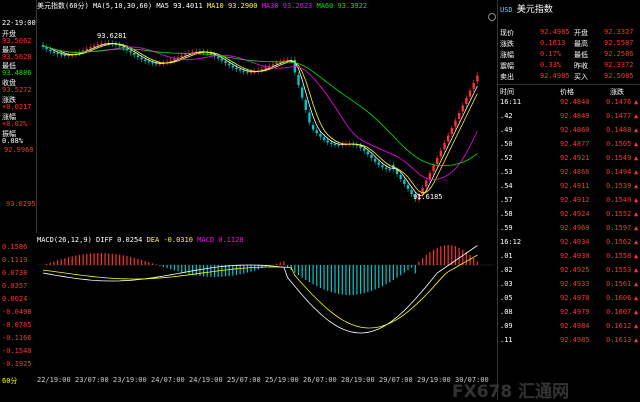  Describe the element at coordinates (506, 172) in the screenshot. I see `tick-time: .53` at that location.